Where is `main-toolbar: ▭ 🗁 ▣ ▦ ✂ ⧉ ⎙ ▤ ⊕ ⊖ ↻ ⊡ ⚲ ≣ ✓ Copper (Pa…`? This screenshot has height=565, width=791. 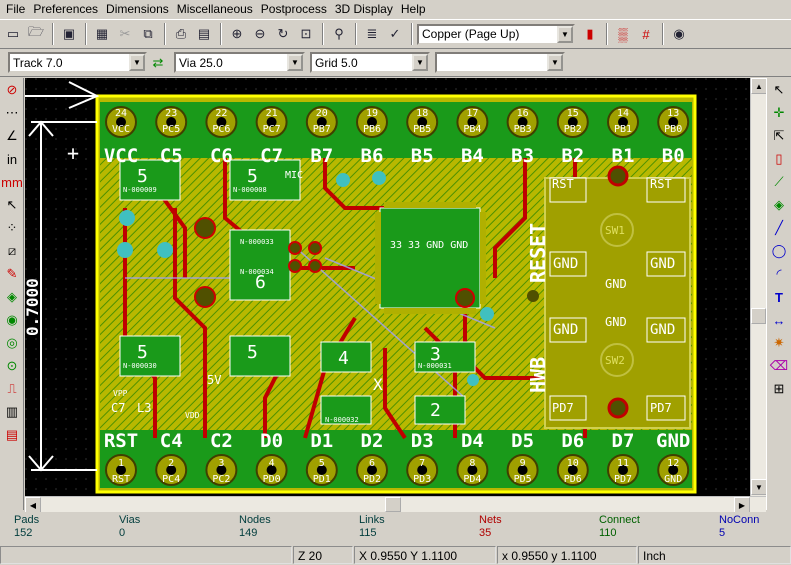
main-toolbar: ▭ 🗁 ▣ ▦ ✂ ⧉ ⎙ ▤ ⊕ ⊖ ↻ ⊡ ⚲ ≣ ✓ Copper (Pa… is located at coordinates (395, 34).